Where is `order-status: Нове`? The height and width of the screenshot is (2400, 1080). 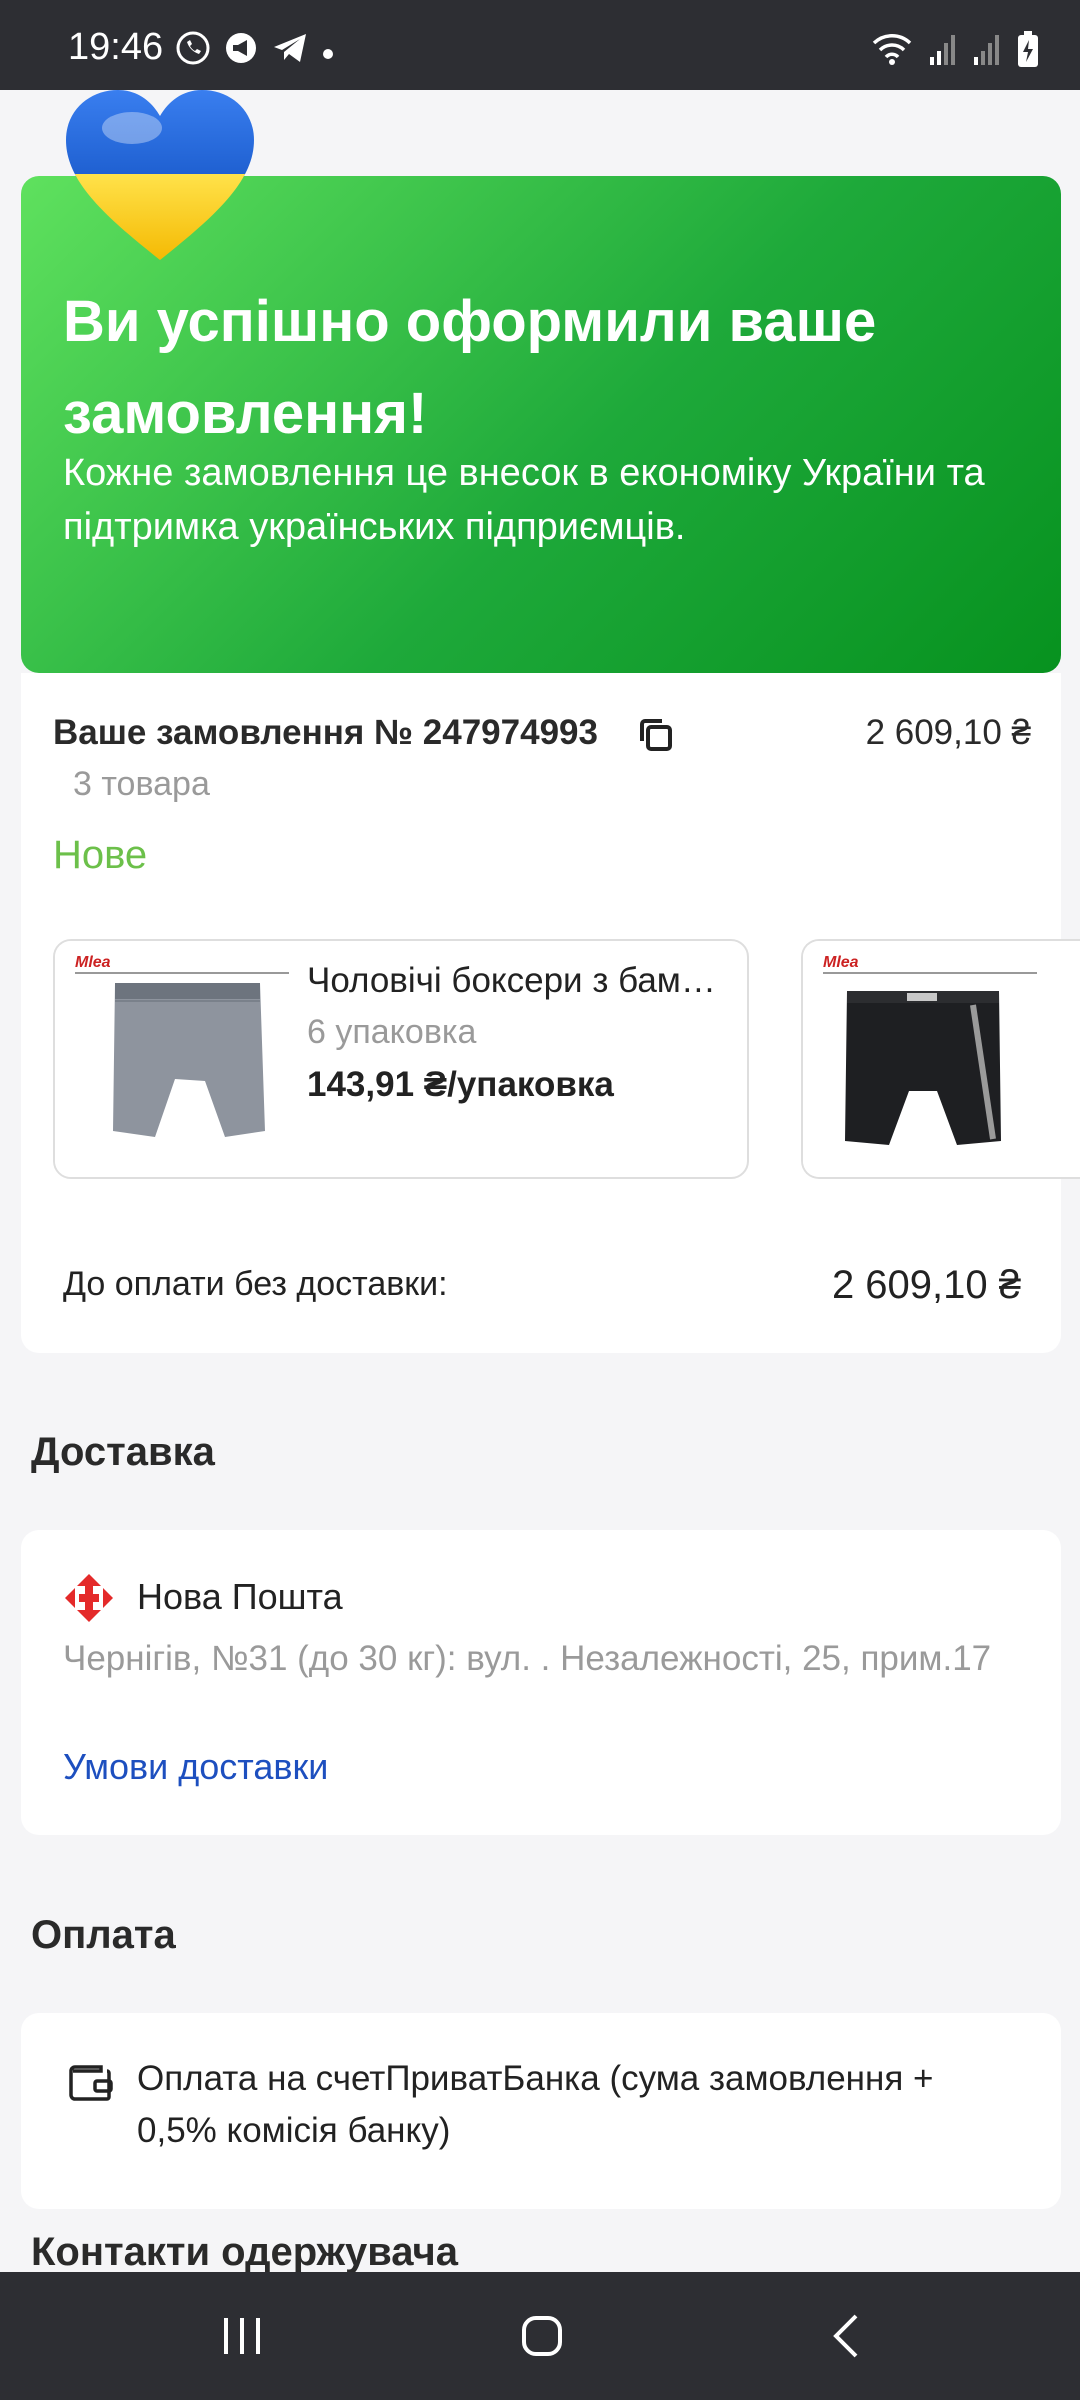
order-status: Нове is located at coordinates (100, 855).